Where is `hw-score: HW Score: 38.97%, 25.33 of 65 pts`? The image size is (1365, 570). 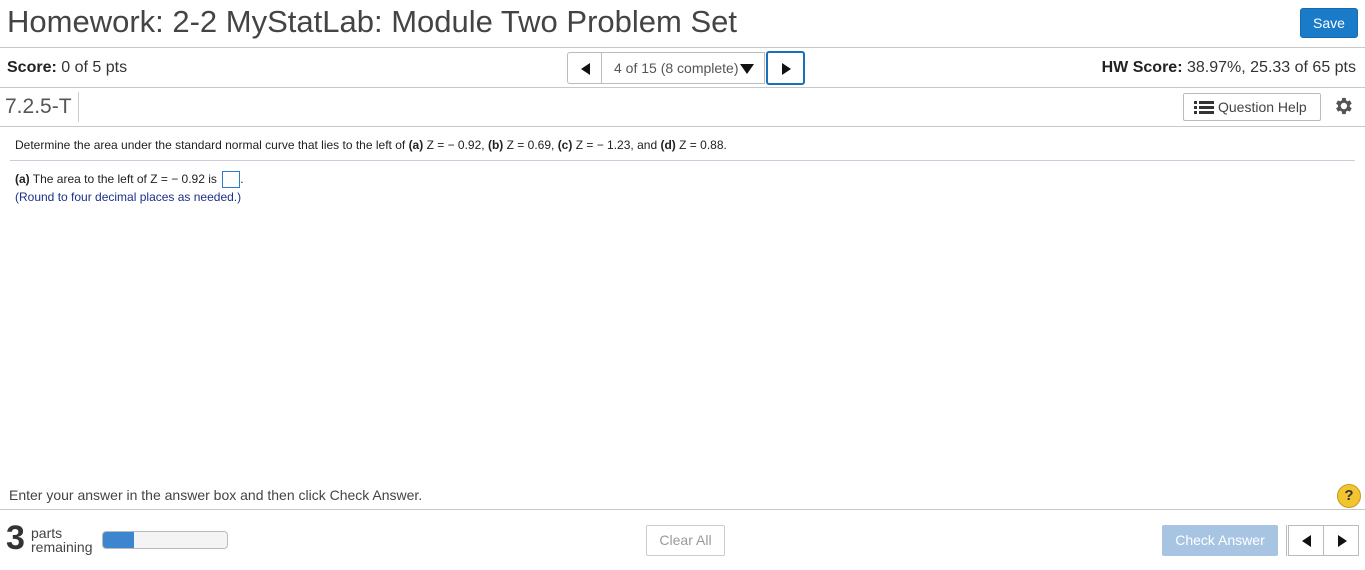
hw-score: HW Score: 38.97%, 25.33 of 65 pts is located at coordinates (1229, 68).